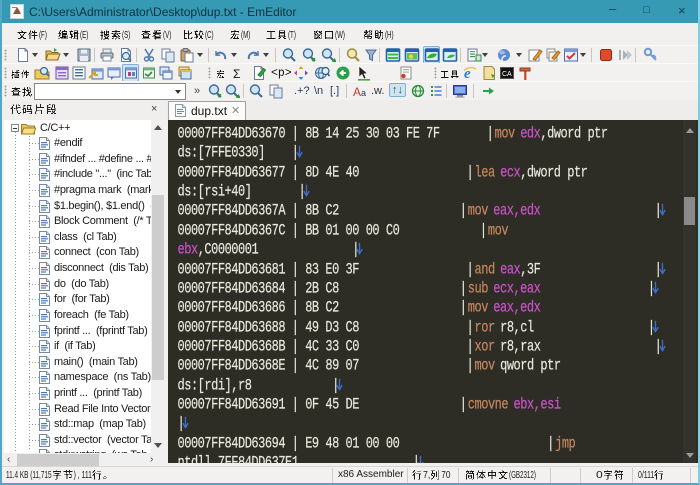 This screenshot has height=485, width=700. I want to click on svg-text: ) , 111, so click(83, 475).